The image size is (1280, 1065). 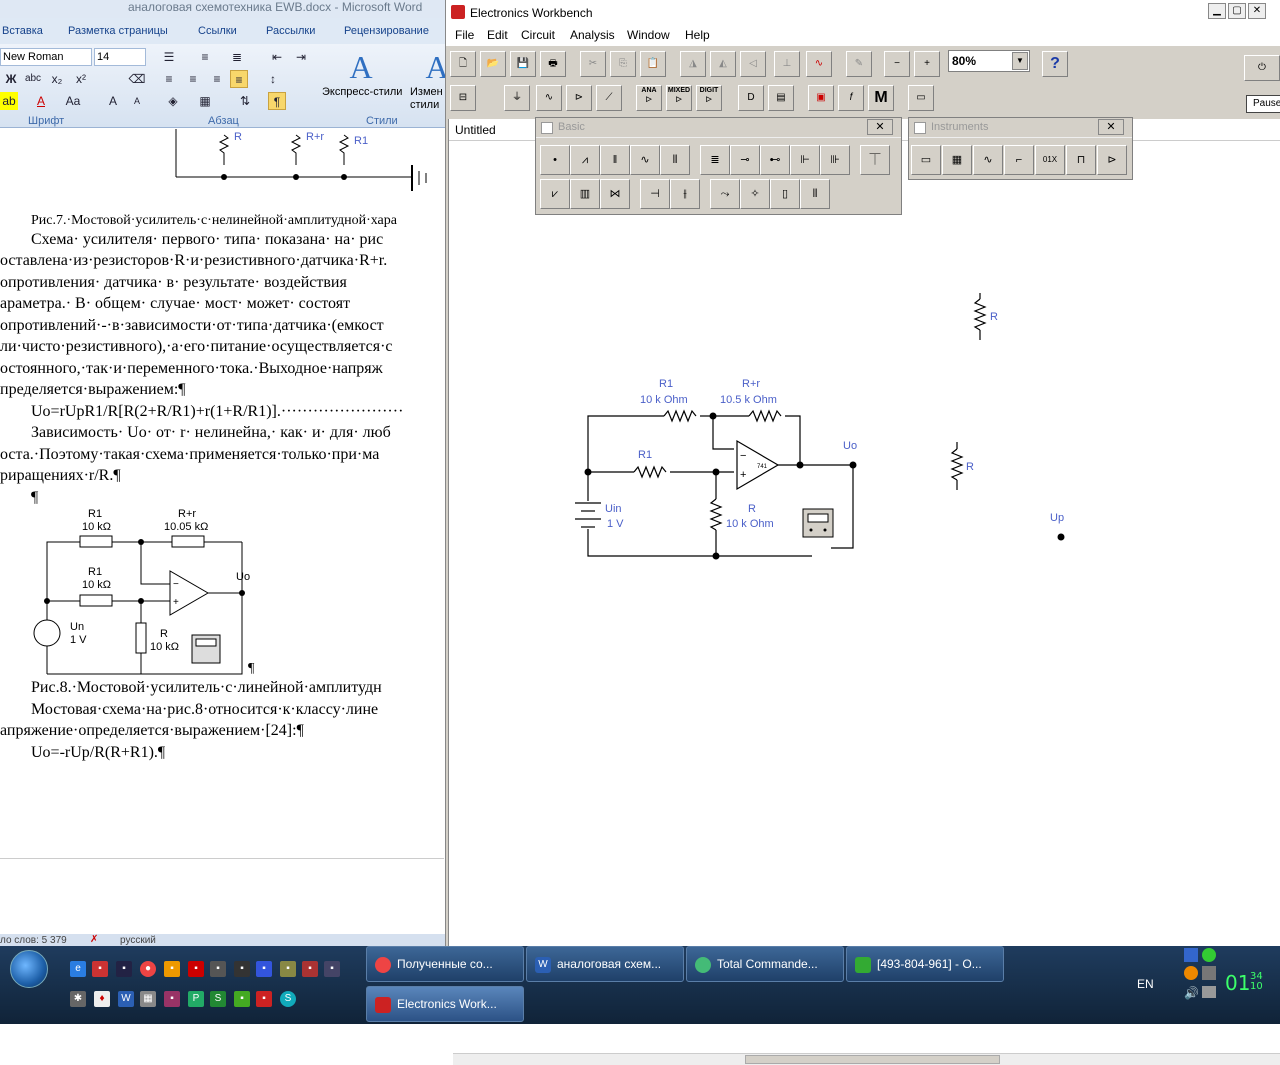 What do you see at coordinates (1112, 160) in the screenshot?
I see `logic-converter-icon: ⊳` at bounding box center [1112, 160].